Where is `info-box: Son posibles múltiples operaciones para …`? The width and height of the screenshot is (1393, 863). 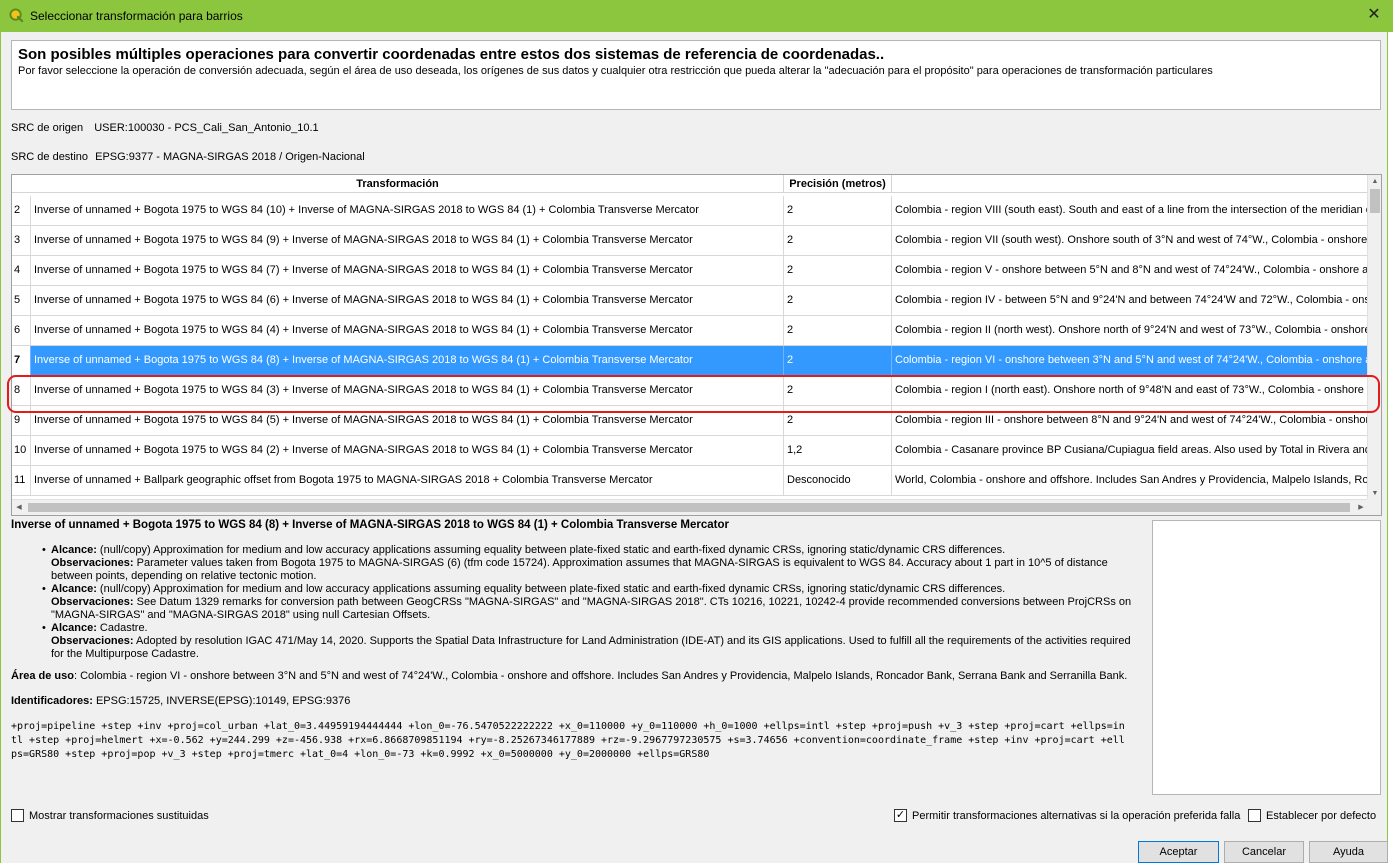
info-box: Son posibles múltiples operaciones para … is located at coordinates (696, 75).